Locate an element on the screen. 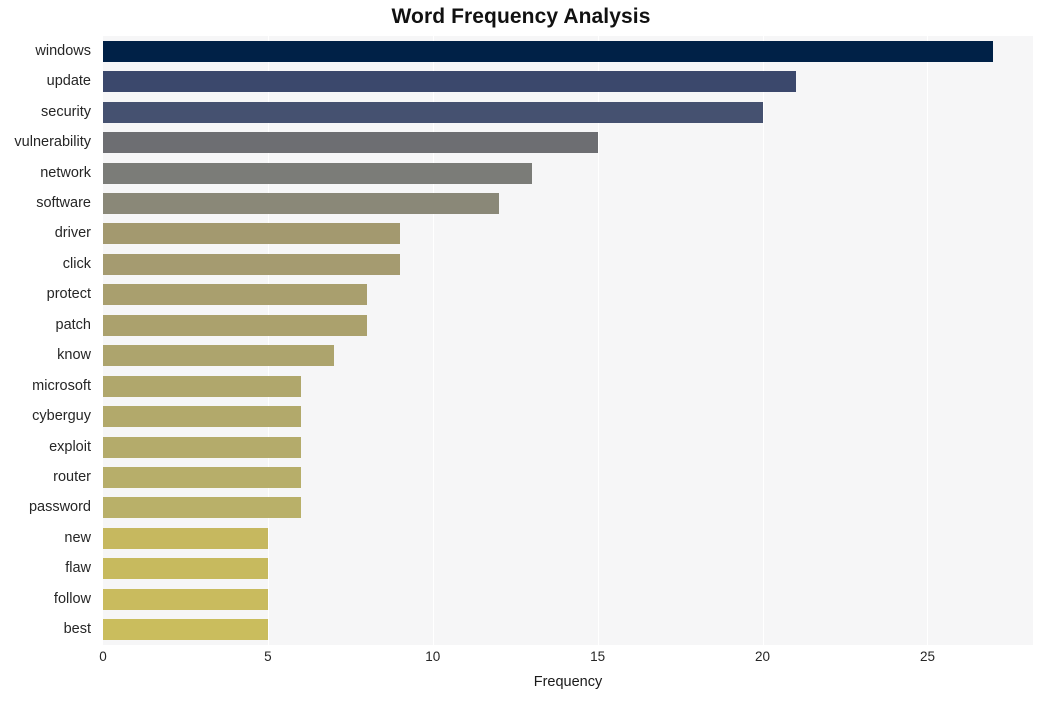 This screenshot has height=701, width=1042. bar-new is located at coordinates (185, 538).